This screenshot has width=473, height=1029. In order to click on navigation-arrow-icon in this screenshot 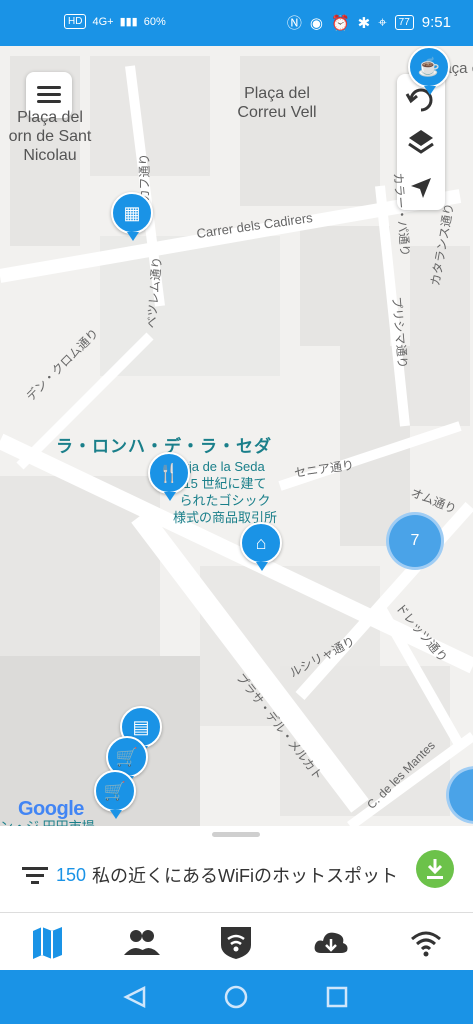, I will do `click(421, 188)`.